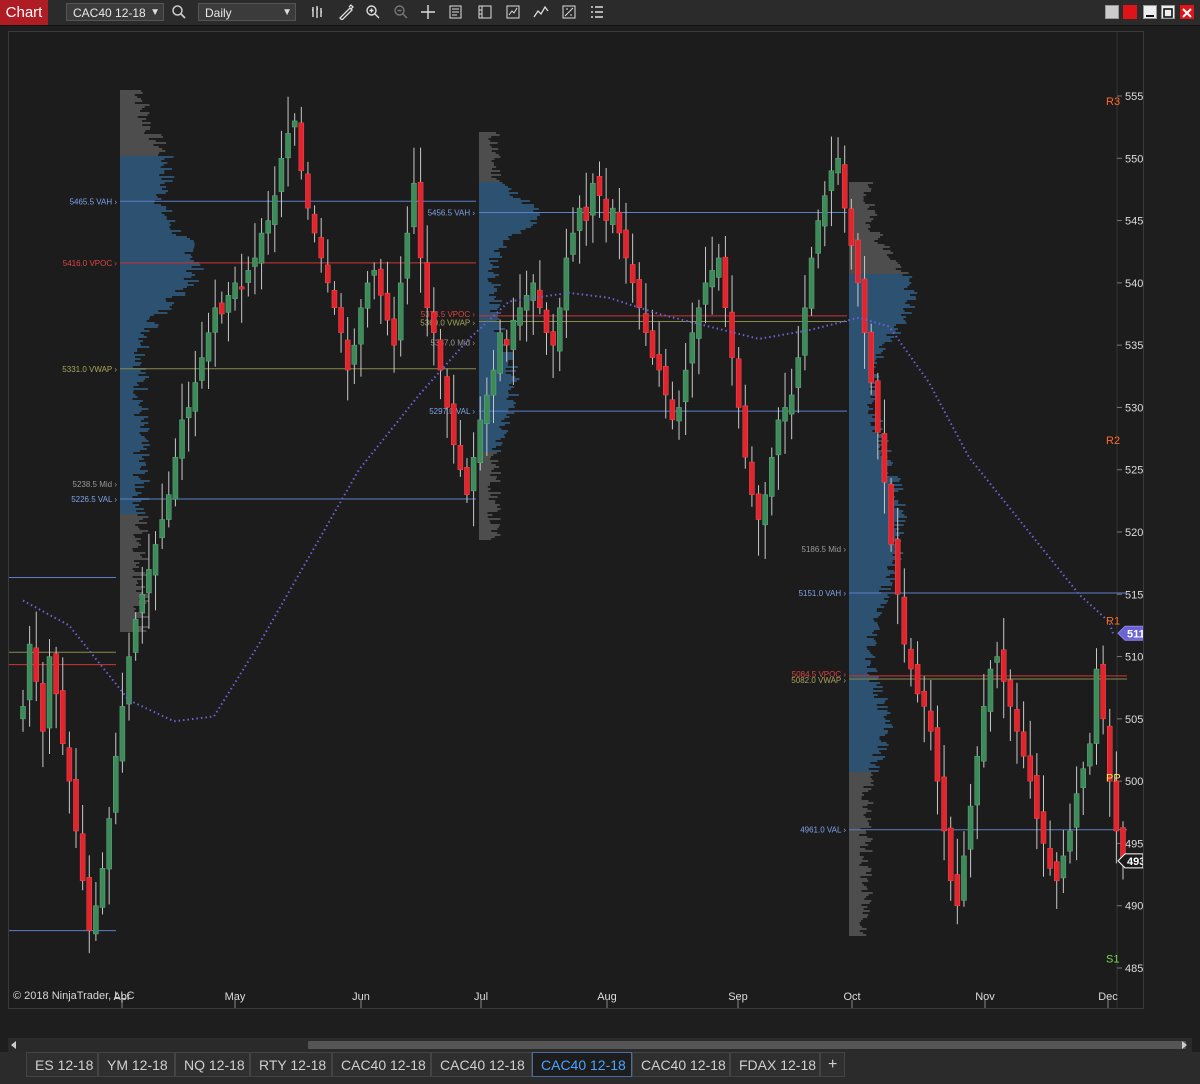 Image resolution: width=1200 pixels, height=1084 pixels. Describe the element at coordinates (381, 1064) in the screenshot. I see `tab-cac40-1: CAC40 12-18` at that location.